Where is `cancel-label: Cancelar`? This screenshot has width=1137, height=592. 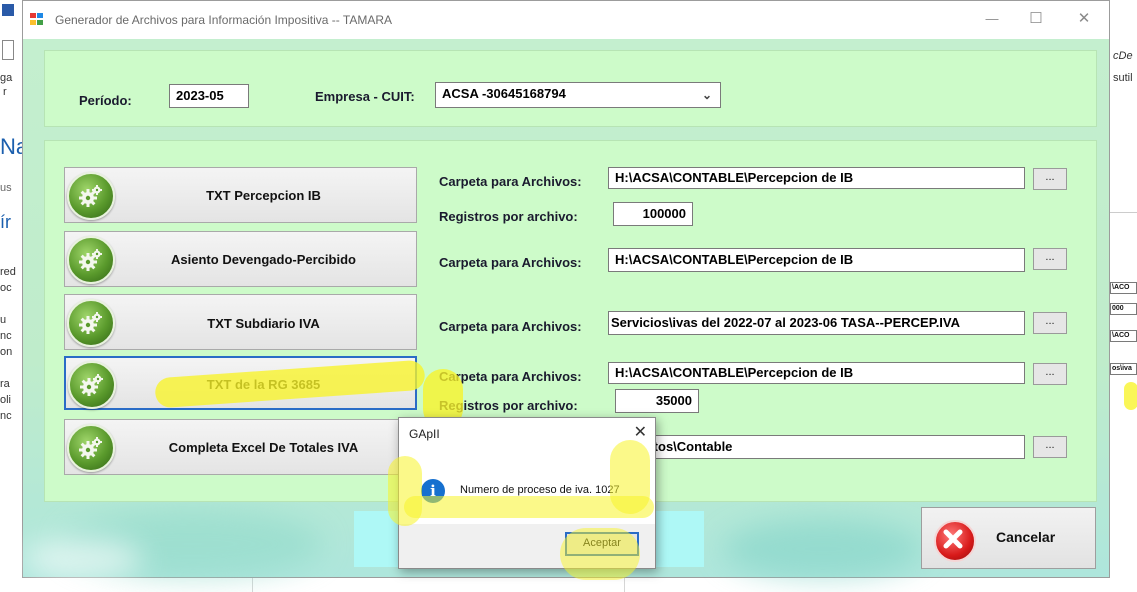
cancel-label: Cancelar is located at coordinates (1026, 537).